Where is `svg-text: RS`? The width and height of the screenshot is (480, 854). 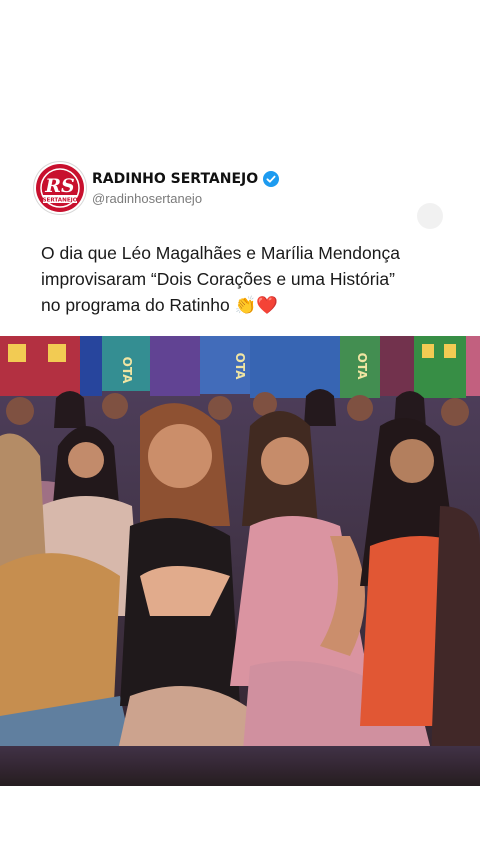 svg-text: RS is located at coordinates (59, 186).